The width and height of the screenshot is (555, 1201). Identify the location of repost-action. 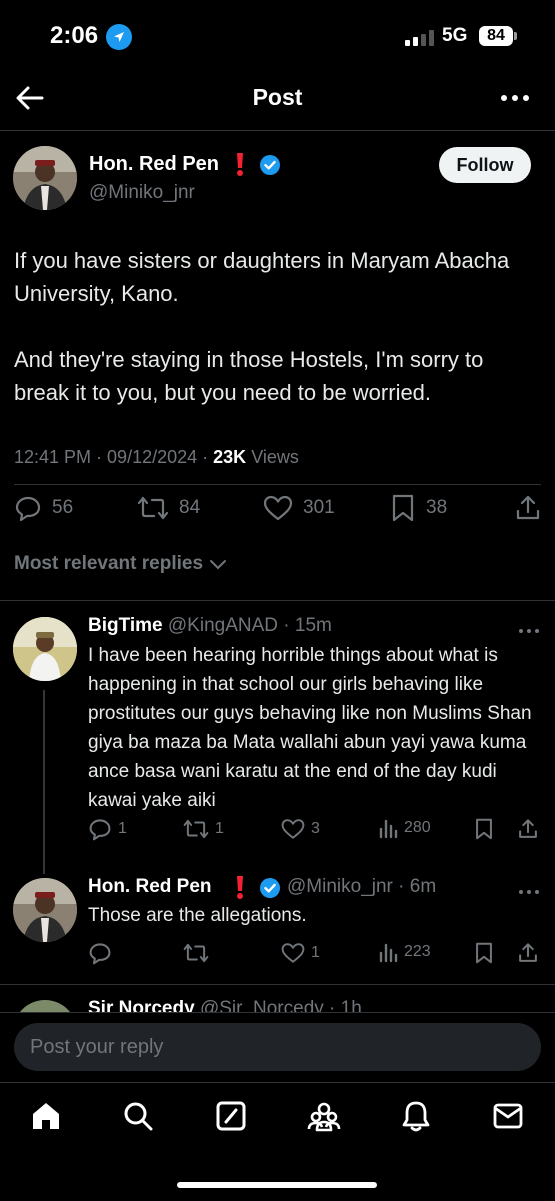
(196, 953).